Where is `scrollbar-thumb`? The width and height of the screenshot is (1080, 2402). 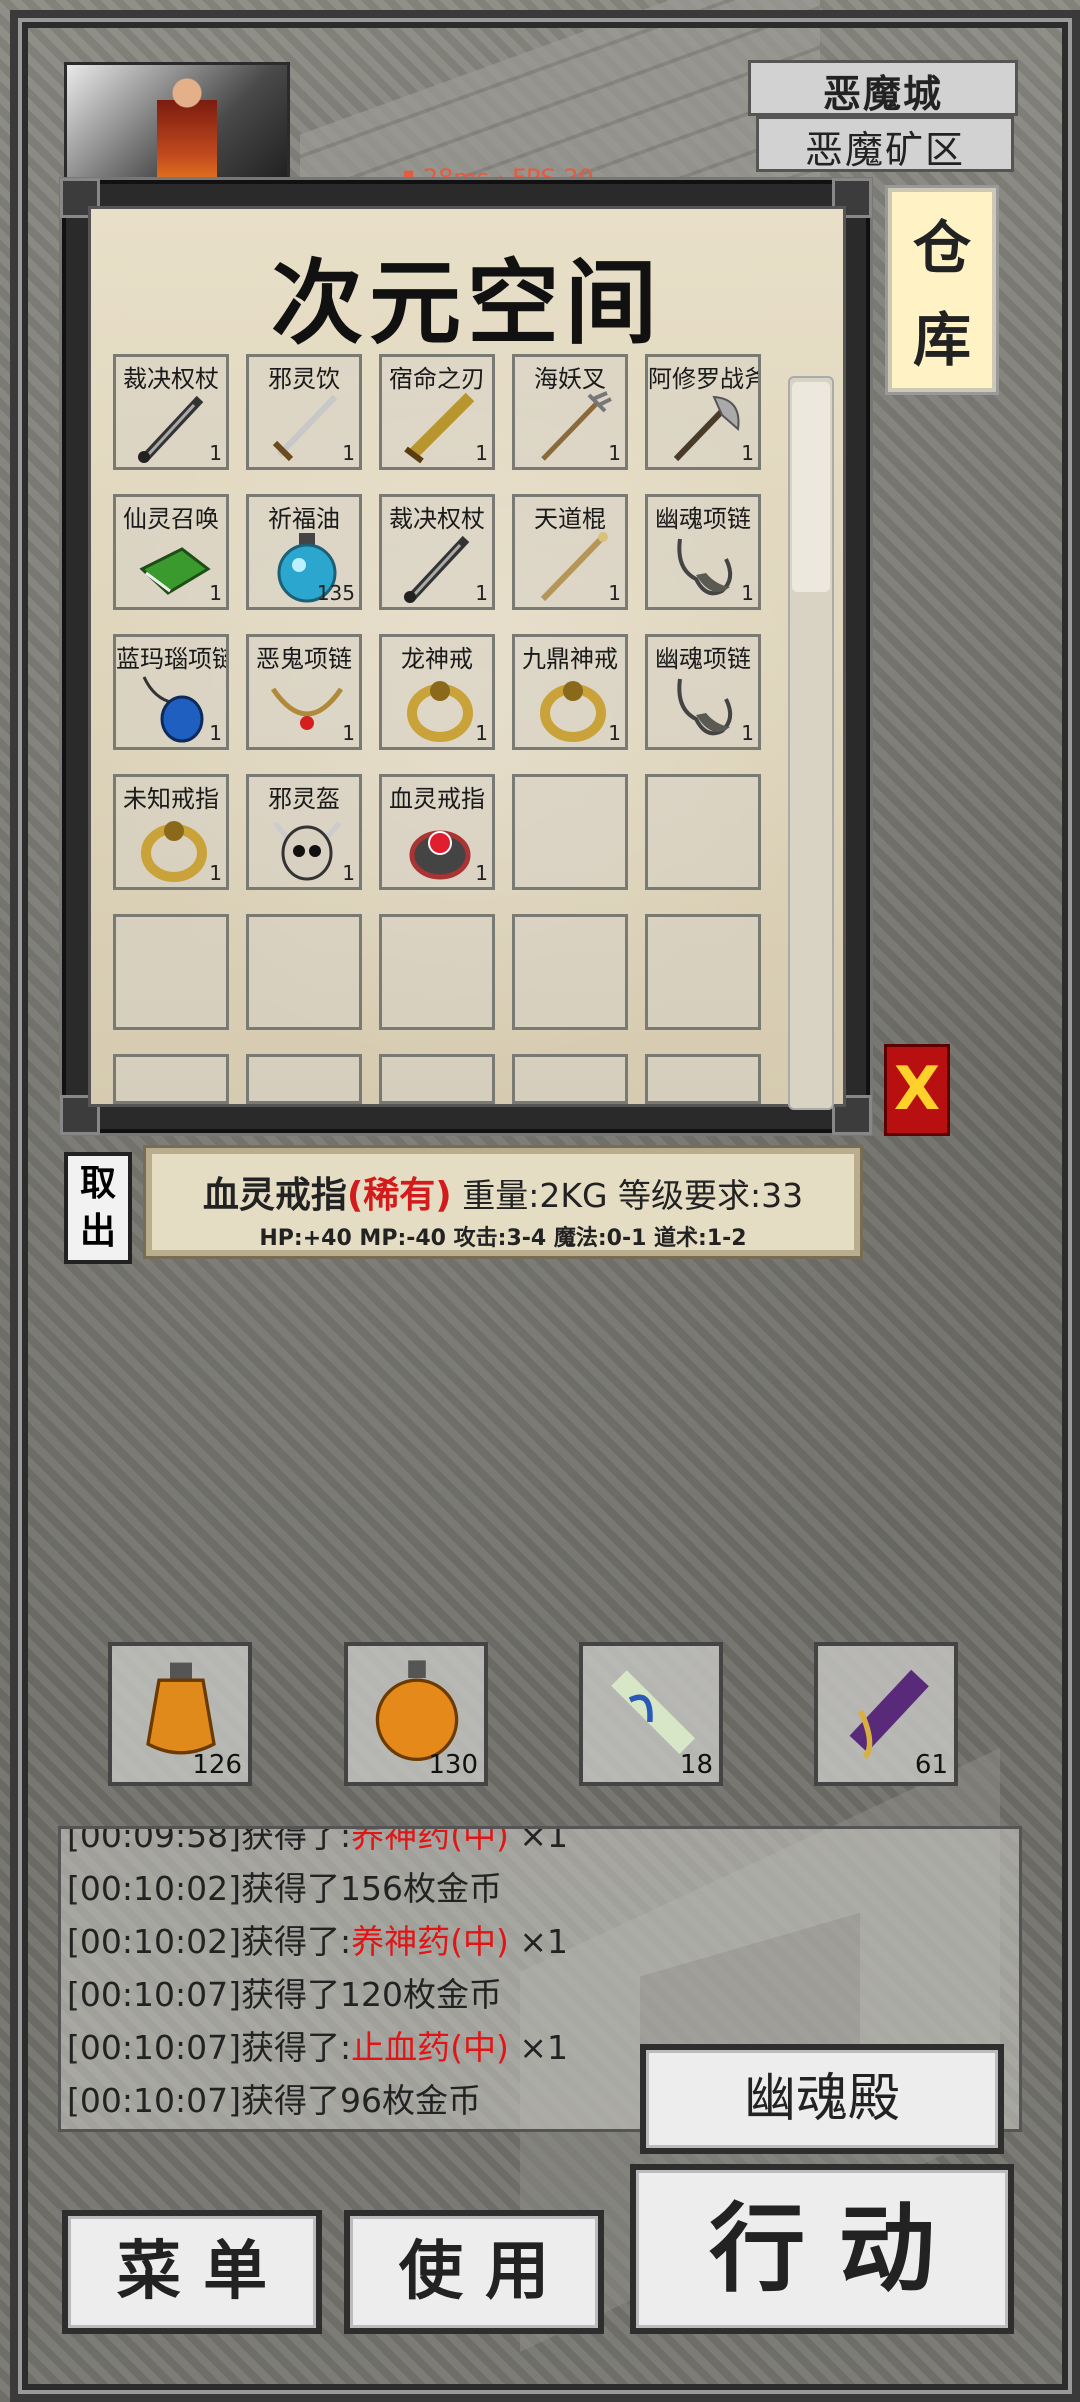
scrollbar-thumb is located at coordinates (811, 487).